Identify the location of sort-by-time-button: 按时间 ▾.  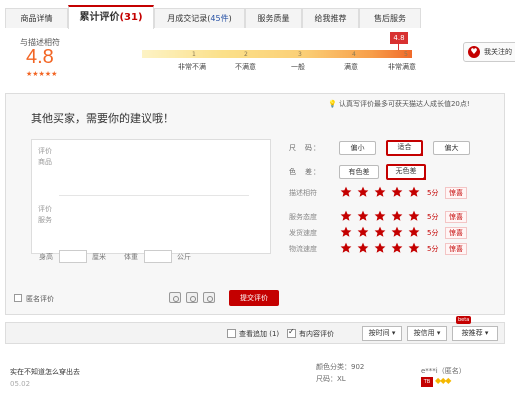
(382, 333).